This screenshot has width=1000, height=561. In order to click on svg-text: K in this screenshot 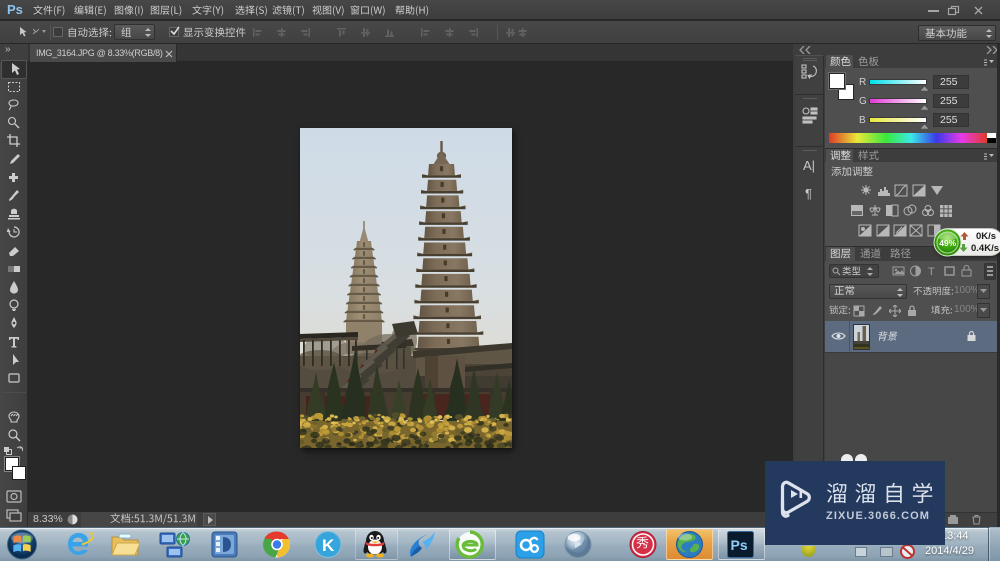, I will do `click(328, 545)`.